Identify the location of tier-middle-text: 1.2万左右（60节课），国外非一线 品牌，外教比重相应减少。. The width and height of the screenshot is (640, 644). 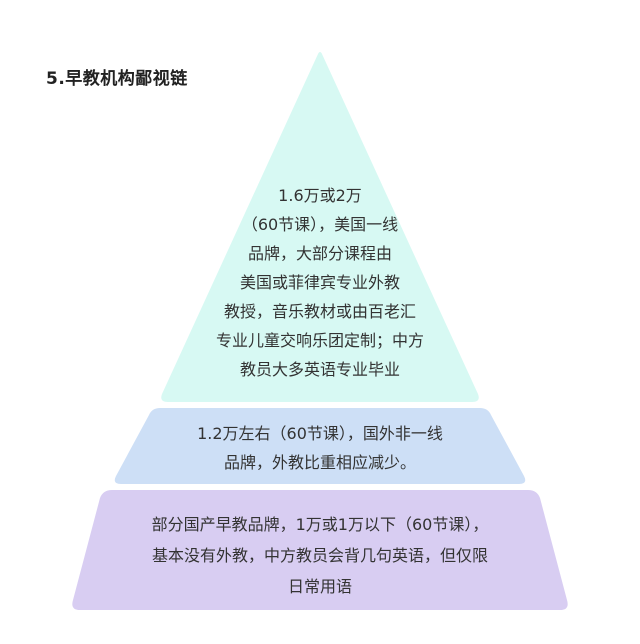
(320, 448).